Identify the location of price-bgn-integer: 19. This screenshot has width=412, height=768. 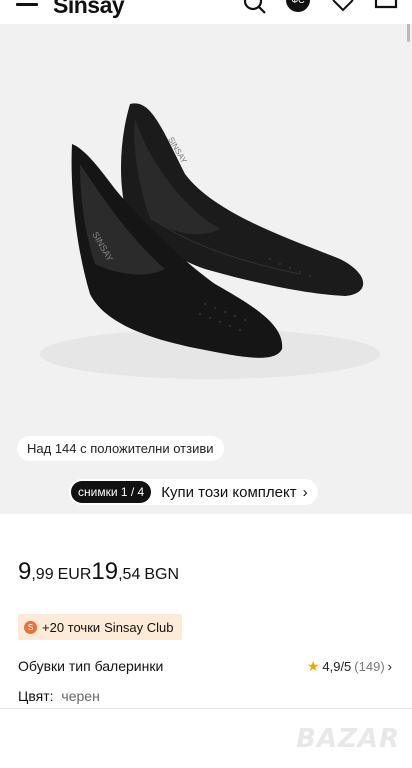
(105, 571).